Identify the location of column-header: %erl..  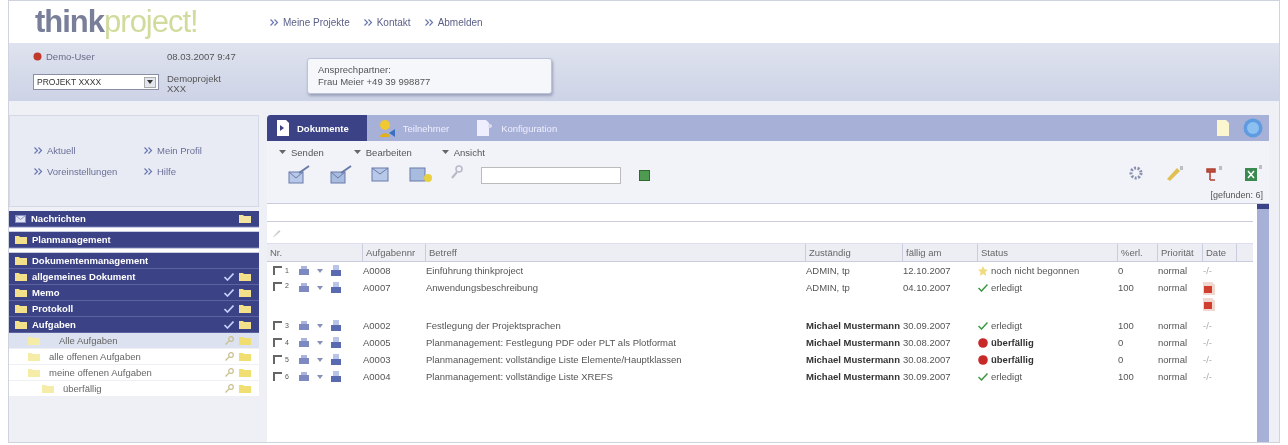
(1138, 252).